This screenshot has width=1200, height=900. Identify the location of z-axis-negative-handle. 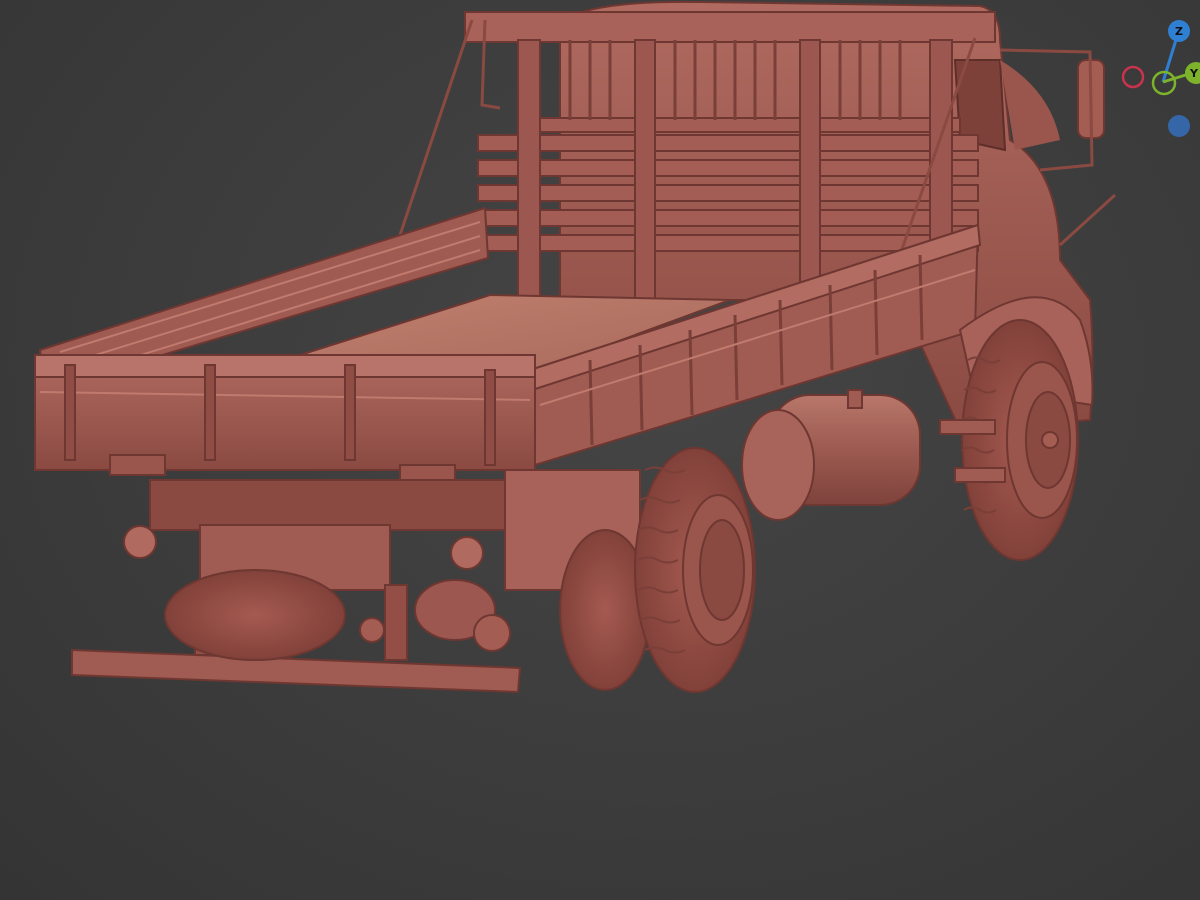
(1179, 126).